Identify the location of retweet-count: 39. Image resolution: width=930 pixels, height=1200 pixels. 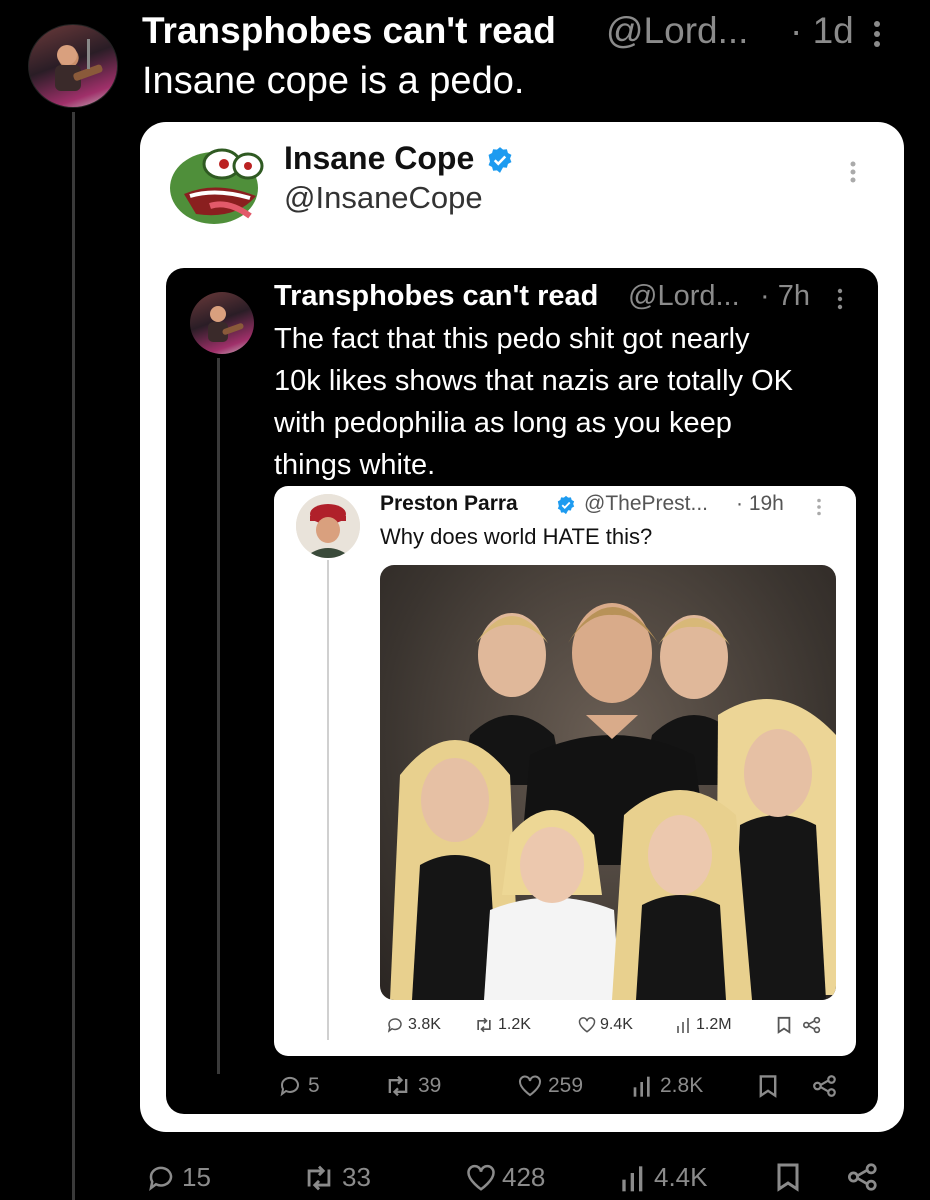
(430, 1085).